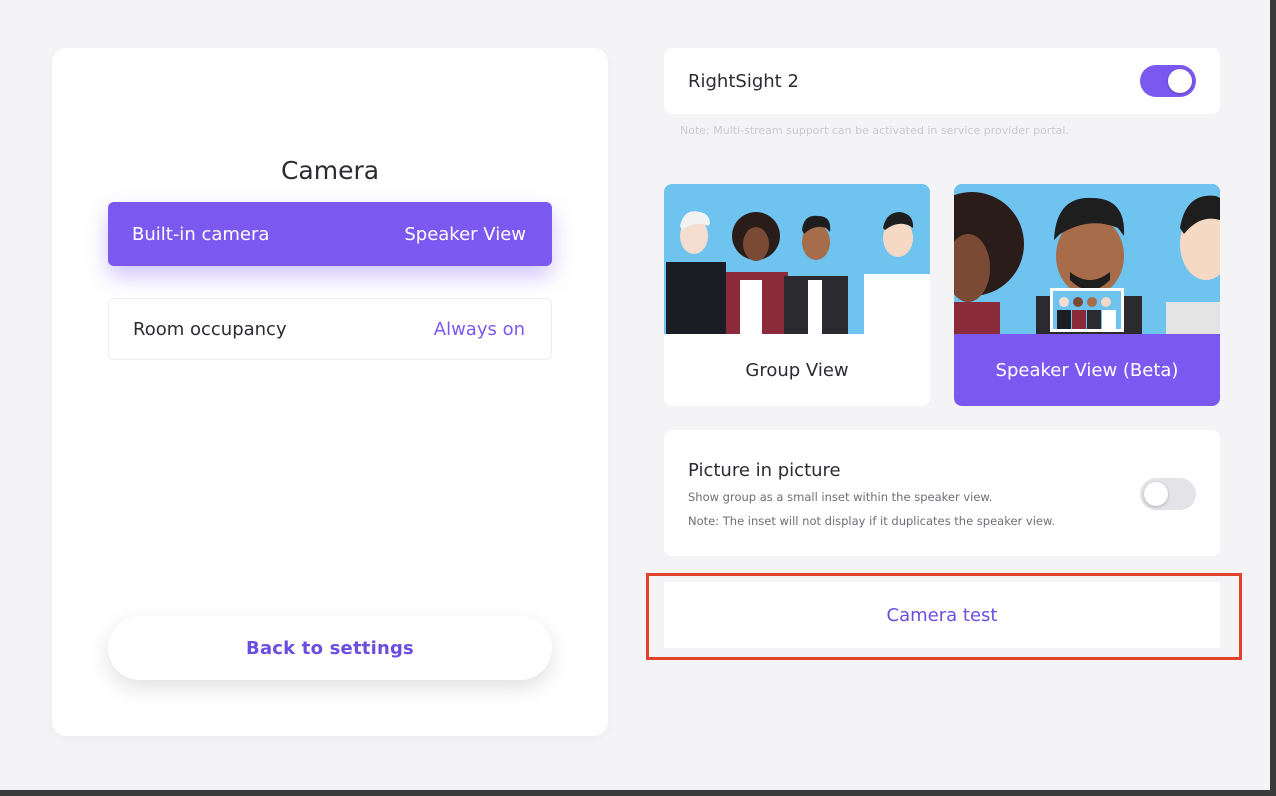 This screenshot has height=796, width=1276. Describe the element at coordinates (330, 648) in the screenshot. I see `back-to-settings-button: Back to settings` at that location.